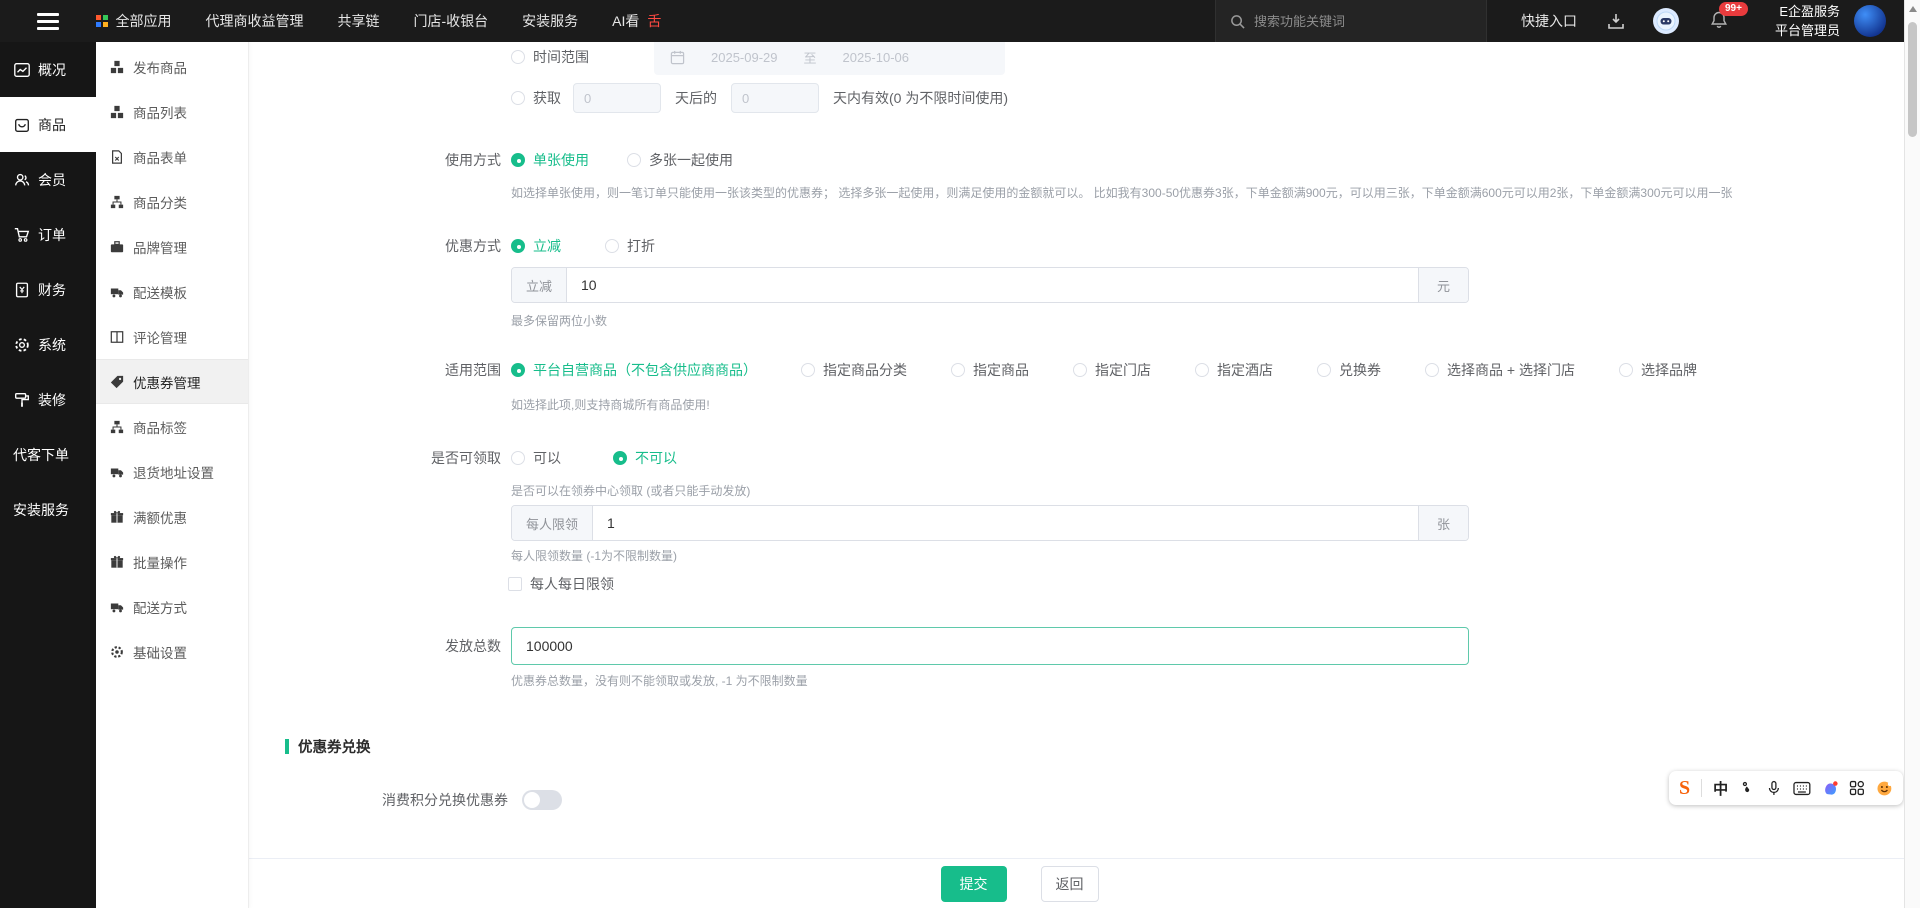 The image size is (1920, 908). I want to click on ime-language-icon: 中, so click(1720, 788).